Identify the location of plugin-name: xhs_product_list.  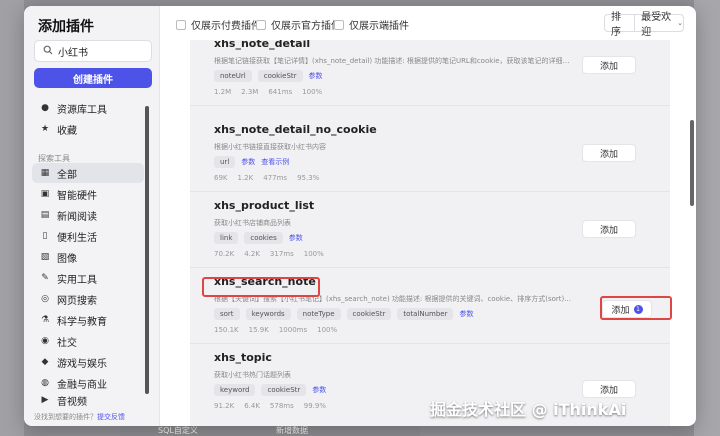
(264, 205).